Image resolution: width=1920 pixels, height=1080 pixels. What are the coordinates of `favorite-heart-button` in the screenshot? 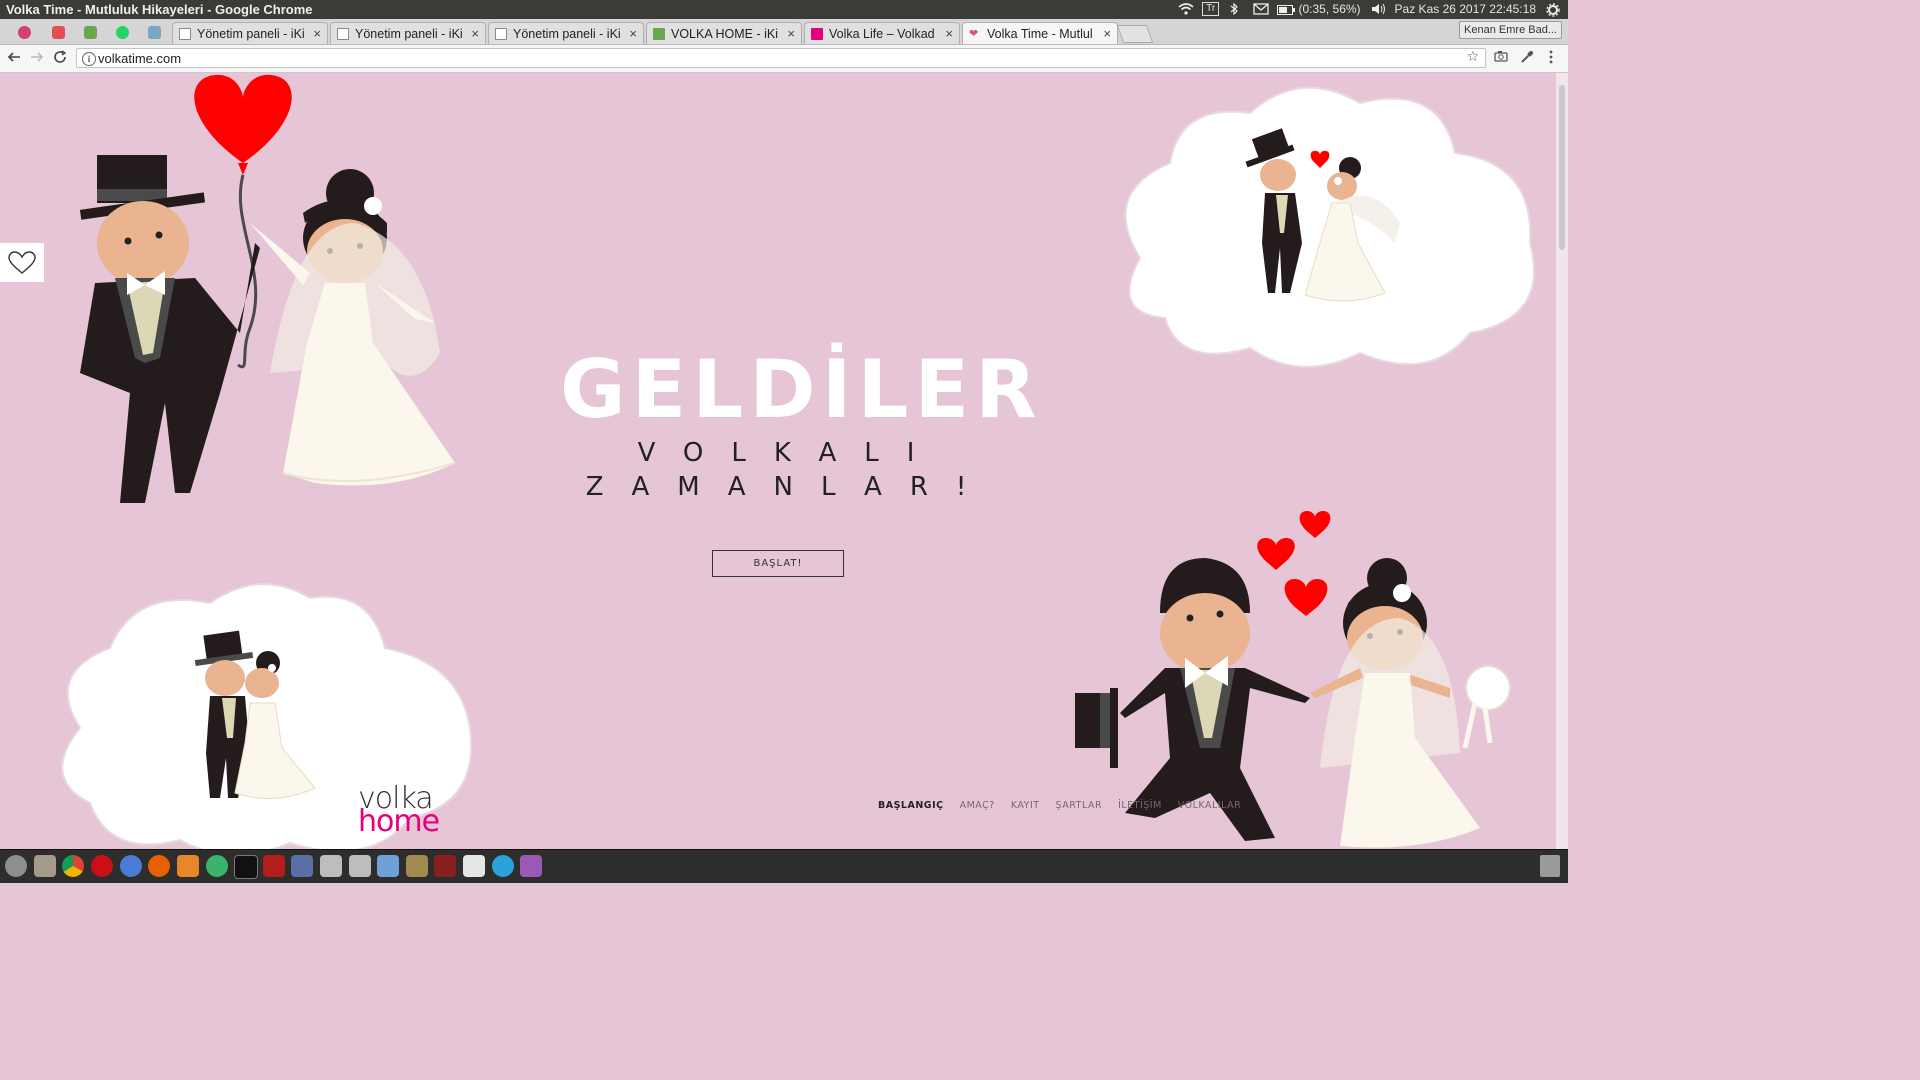 It's located at (22, 262).